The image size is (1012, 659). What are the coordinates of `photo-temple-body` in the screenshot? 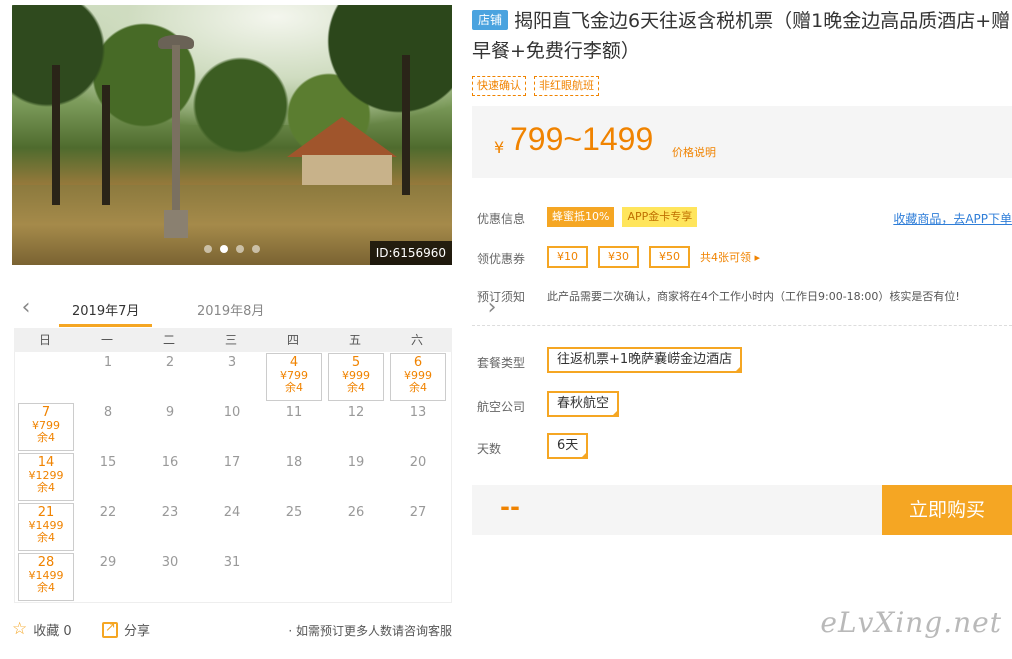 It's located at (347, 170).